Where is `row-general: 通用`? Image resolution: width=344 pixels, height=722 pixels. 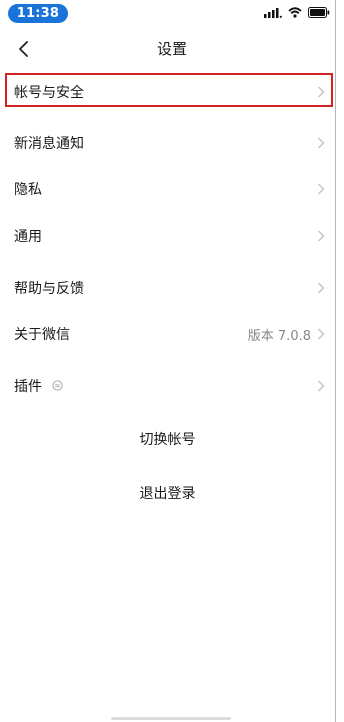 row-general: 通用 is located at coordinates (167, 236).